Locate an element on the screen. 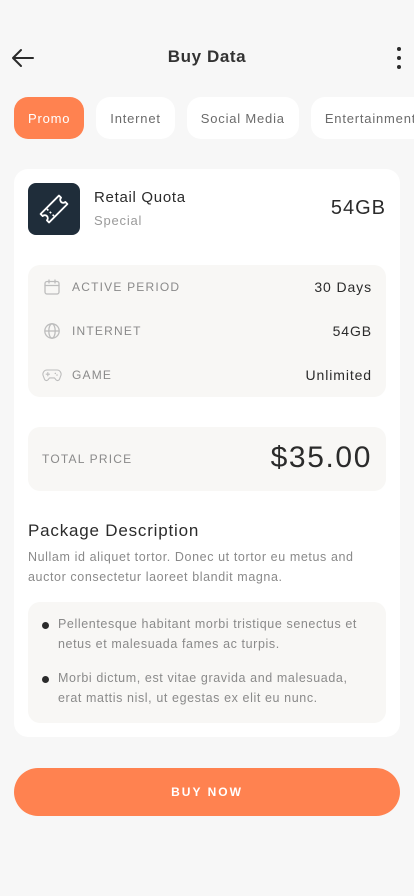 This screenshot has width=414, height=896. detail-value: 30 Days is located at coordinates (343, 287).